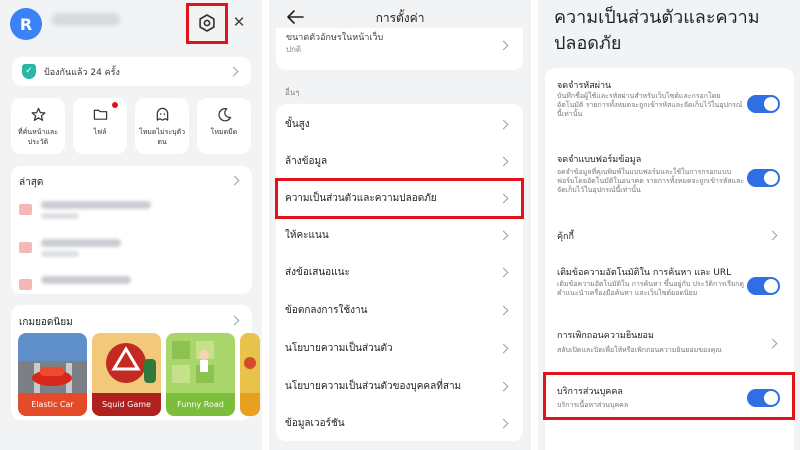 The width and height of the screenshot is (800, 450). What do you see at coordinates (590, 392) in the screenshot?
I see `setting-label: บริการส่วนบุคคล` at bounding box center [590, 392].